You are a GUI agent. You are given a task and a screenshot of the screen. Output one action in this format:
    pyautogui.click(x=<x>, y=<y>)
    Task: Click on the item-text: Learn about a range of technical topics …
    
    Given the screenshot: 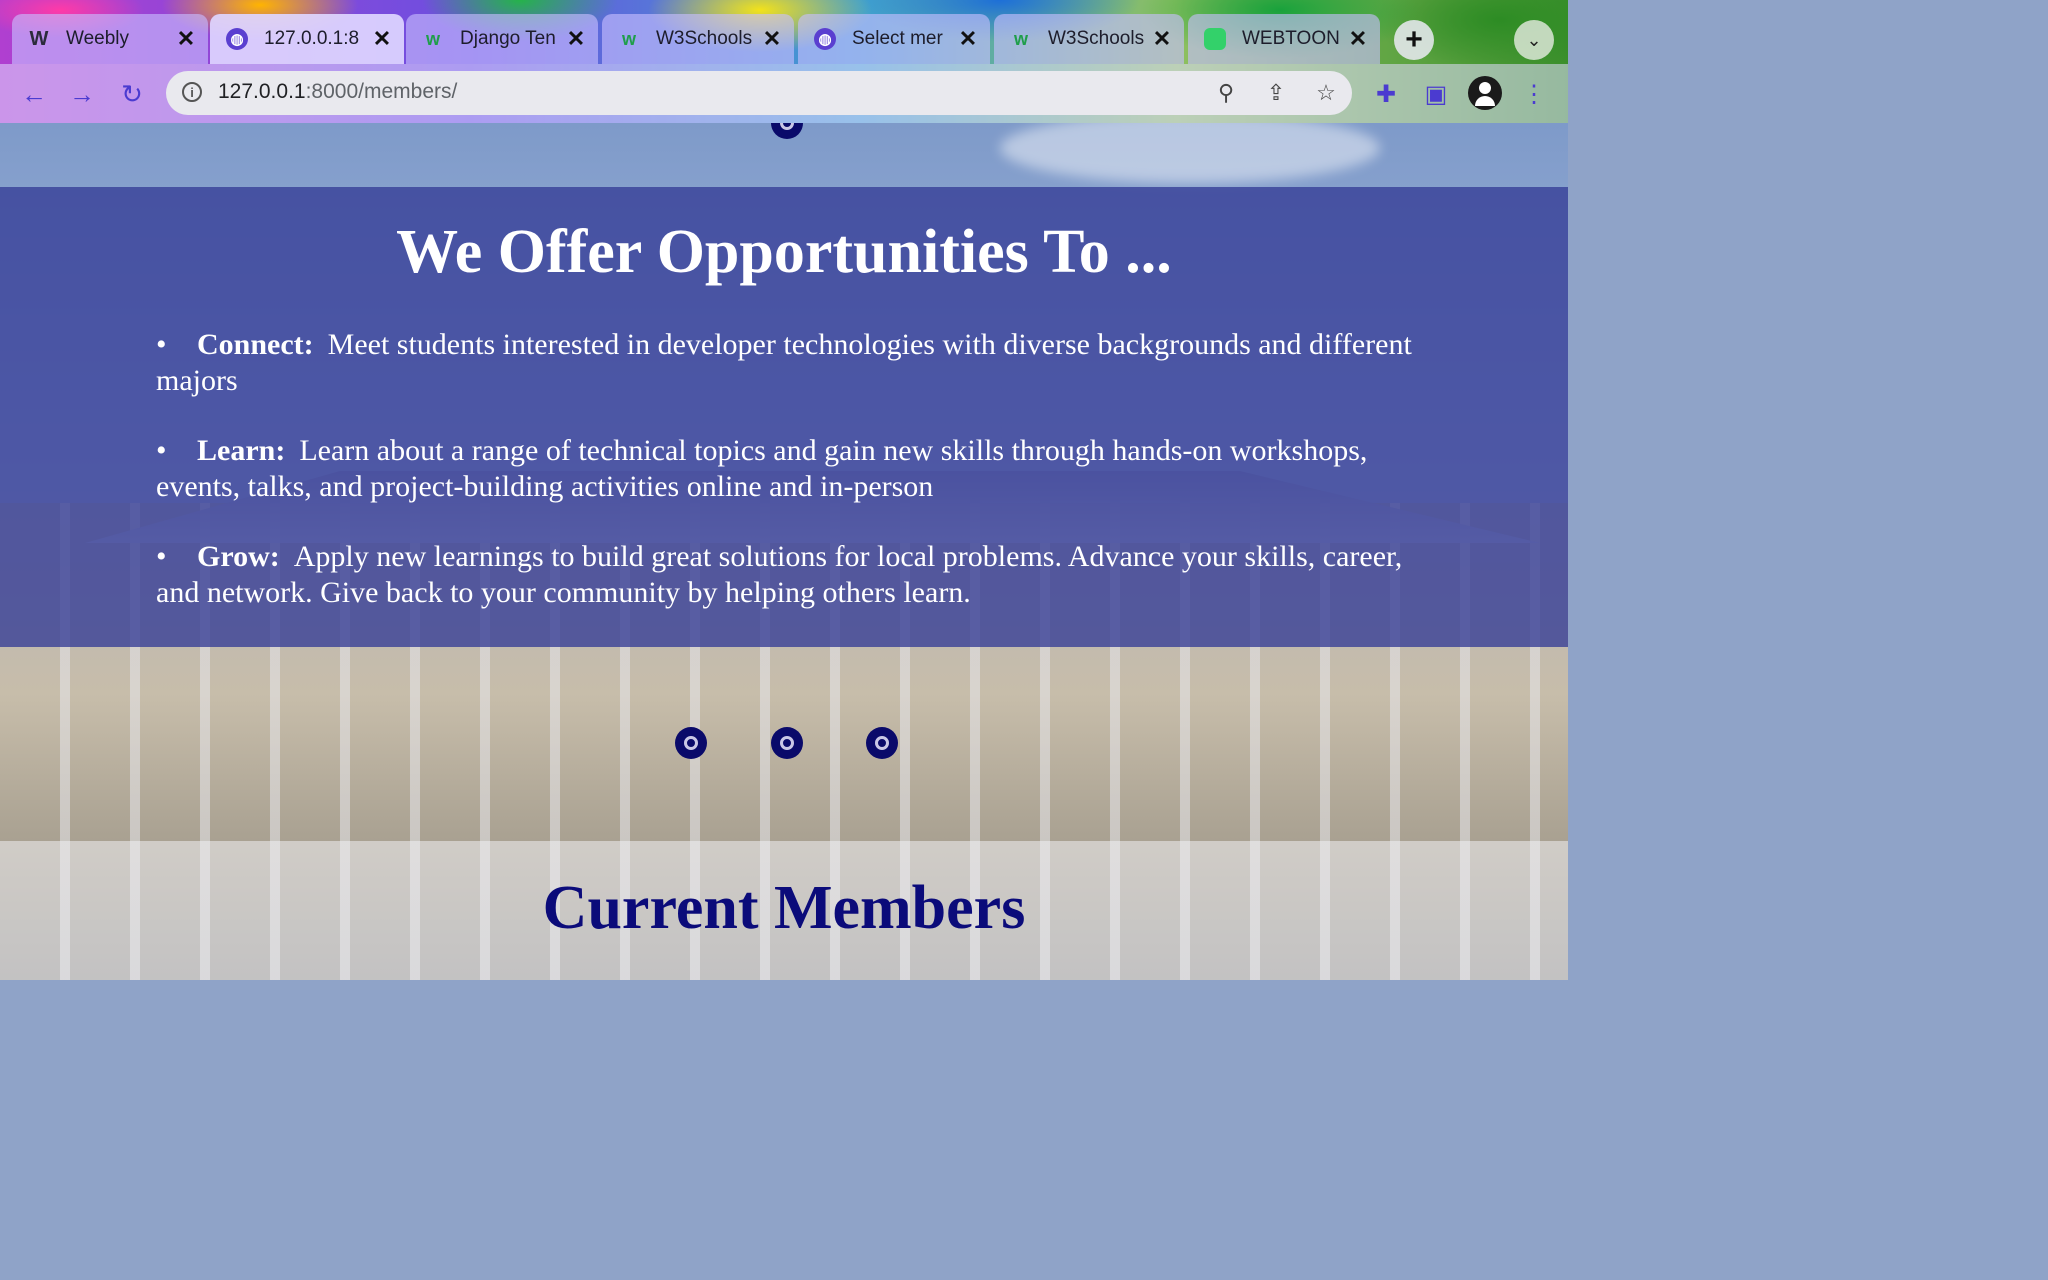 What is the action you would take?
    pyautogui.click(x=762, y=468)
    